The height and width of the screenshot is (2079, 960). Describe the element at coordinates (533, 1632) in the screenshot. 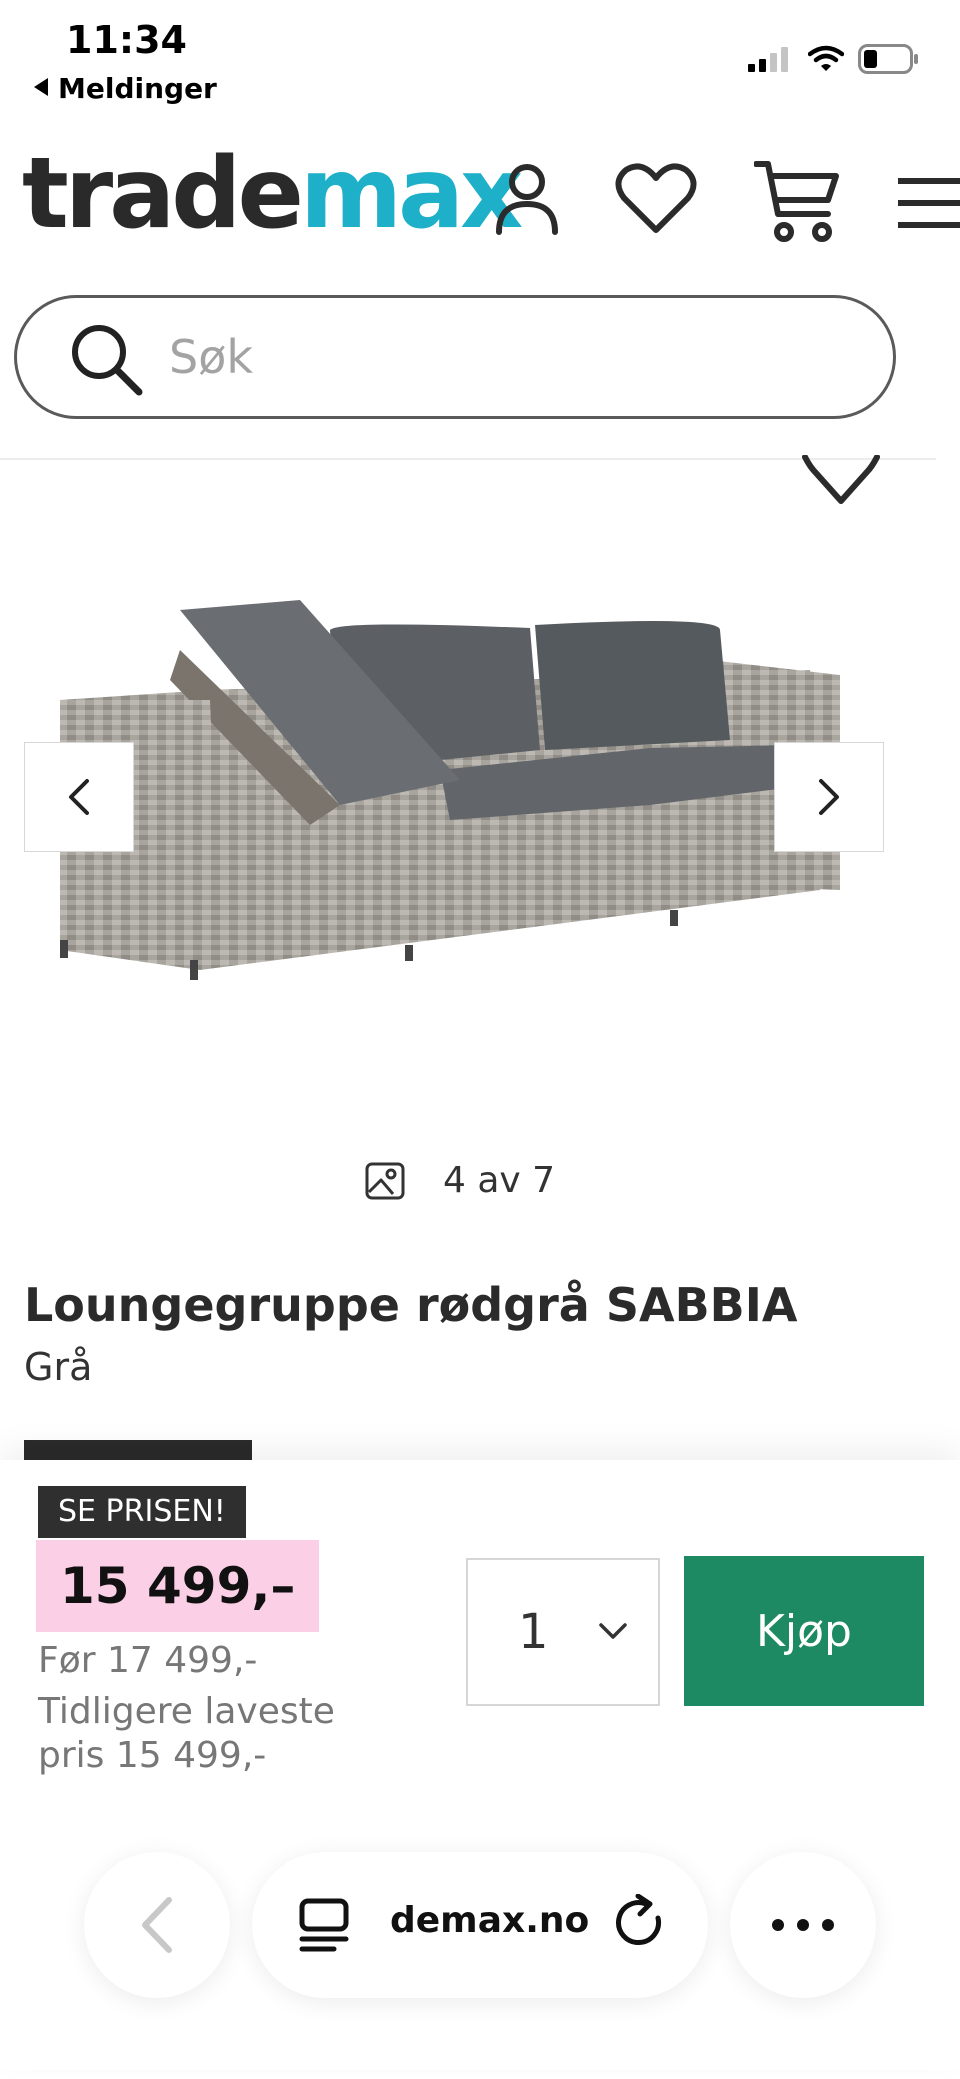

I see `quantity-value: 1` at that location.